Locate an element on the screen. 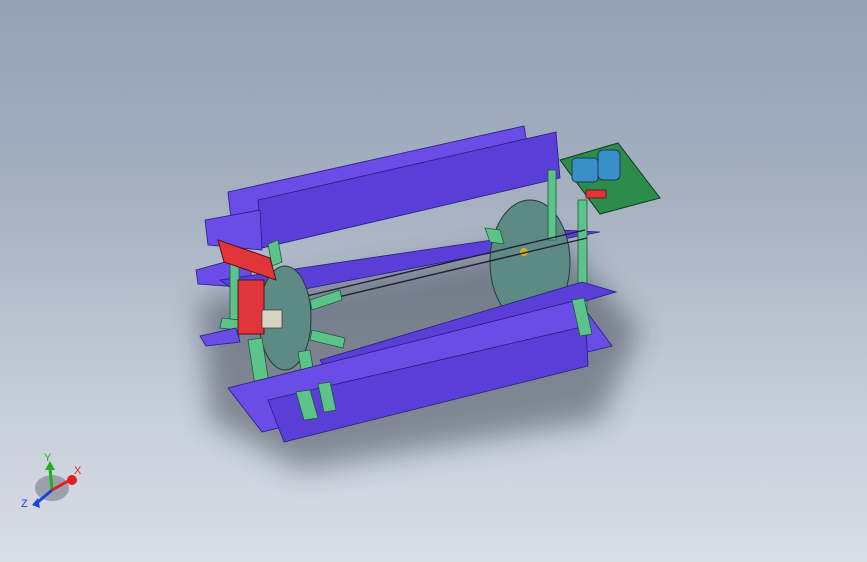  triad-y-label: Y is located at coordinates (48, 458).